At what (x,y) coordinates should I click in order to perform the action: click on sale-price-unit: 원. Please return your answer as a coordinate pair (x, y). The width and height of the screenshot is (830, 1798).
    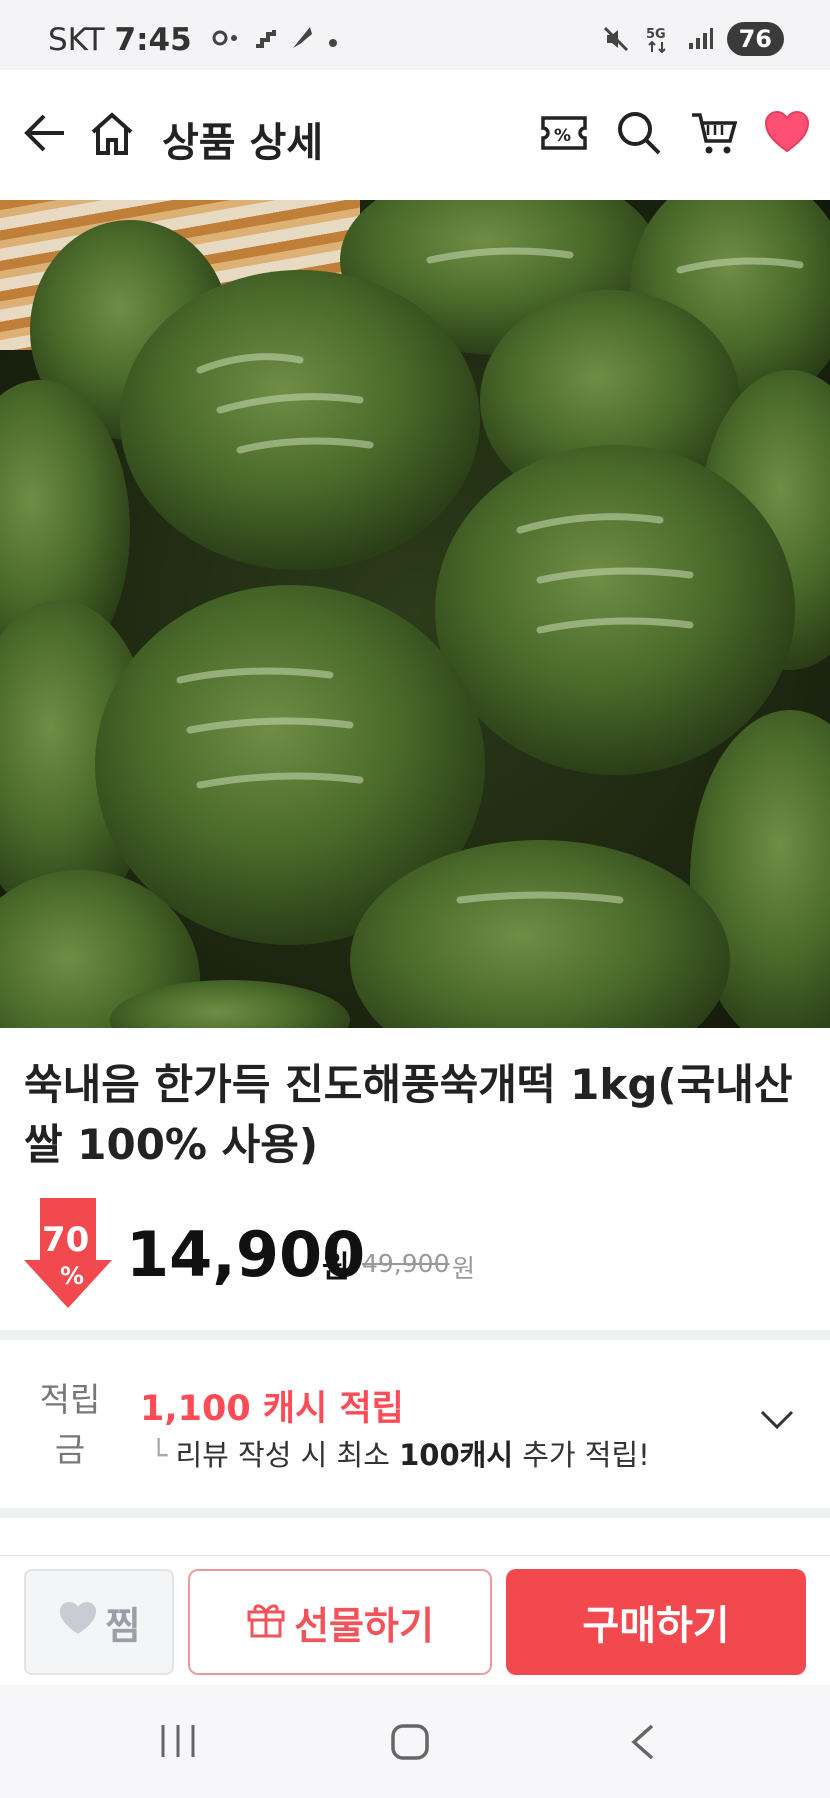
    Looking at the image, I should click on (336, 1267).